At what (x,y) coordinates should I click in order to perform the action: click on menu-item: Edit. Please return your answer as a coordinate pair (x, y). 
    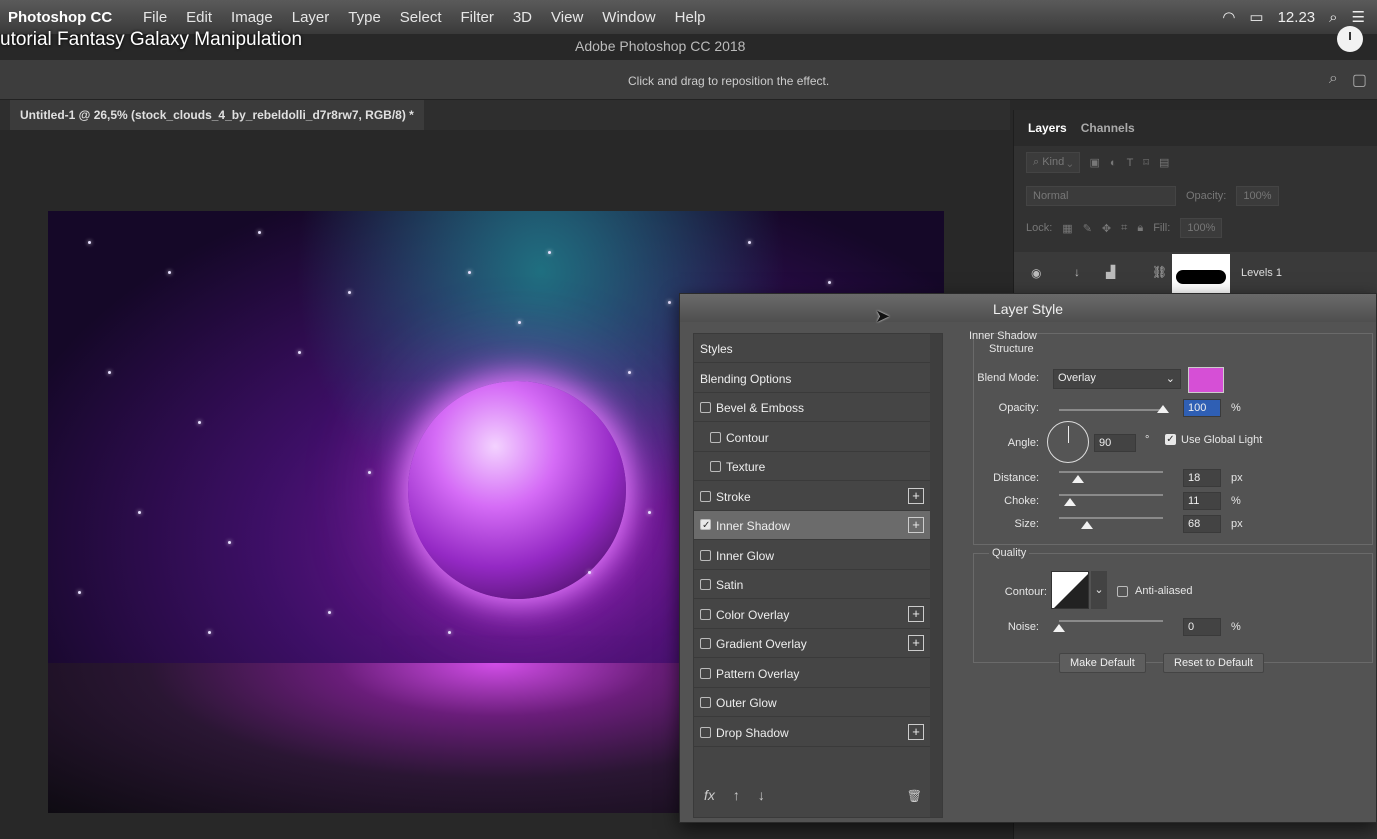
    Looking at the image, I should click on (199, 17).